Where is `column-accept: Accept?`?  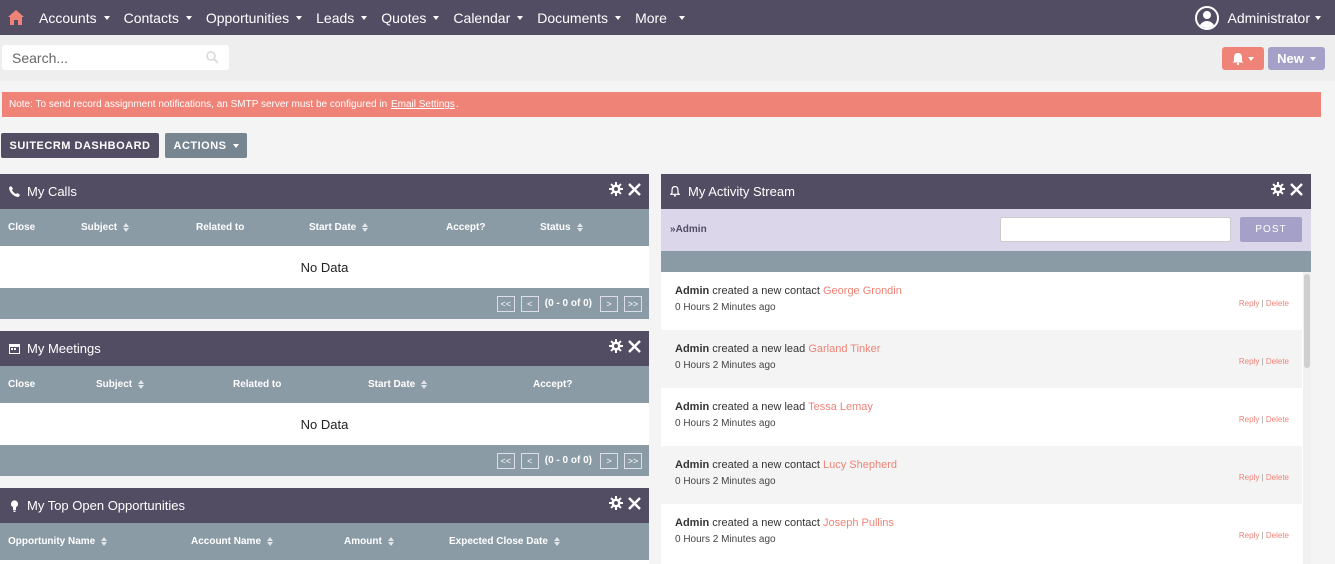 column-accept: Accept? is located at coordinates (552, 384).